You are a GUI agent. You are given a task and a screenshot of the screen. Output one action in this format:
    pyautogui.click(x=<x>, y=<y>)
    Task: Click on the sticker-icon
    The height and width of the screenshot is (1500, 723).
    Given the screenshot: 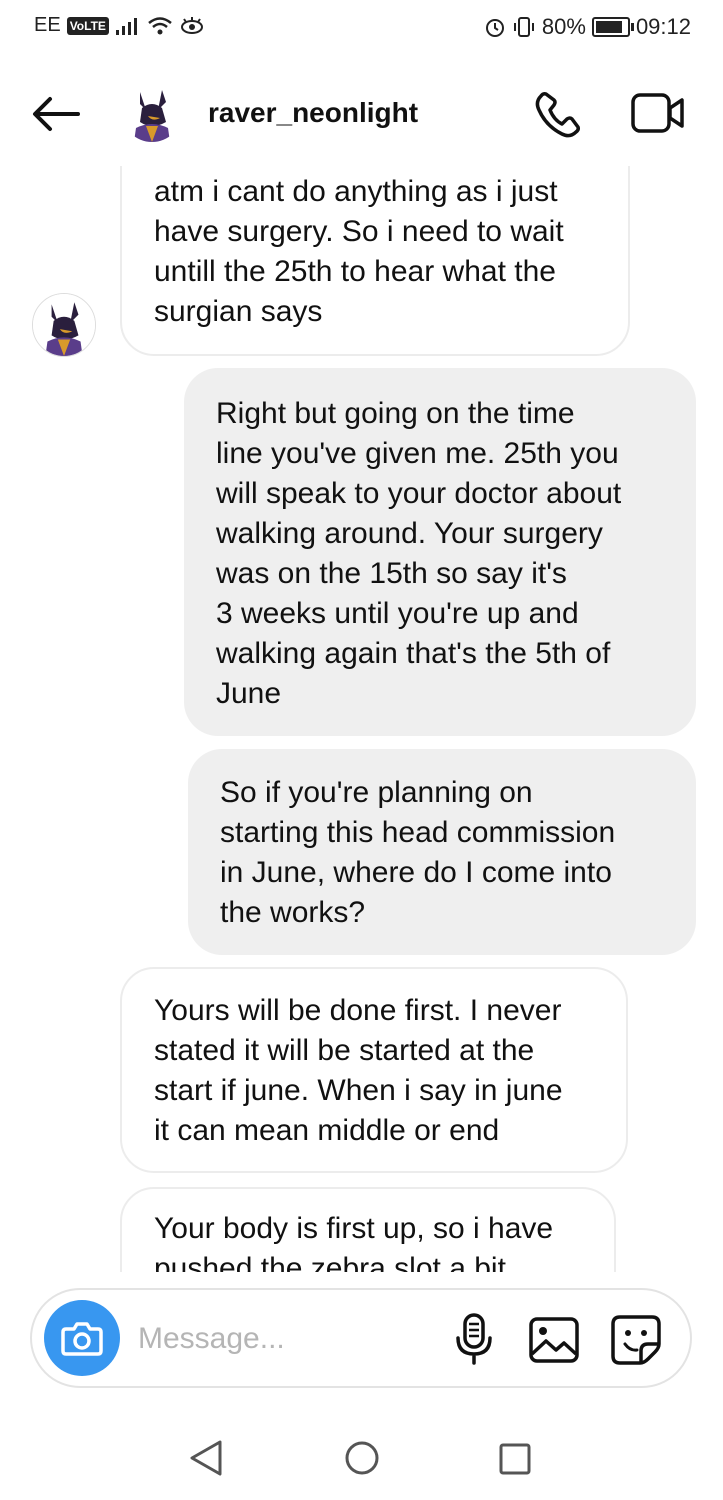 What is the action you would take?
    pyautogui.click(x=636, y=1340)
    